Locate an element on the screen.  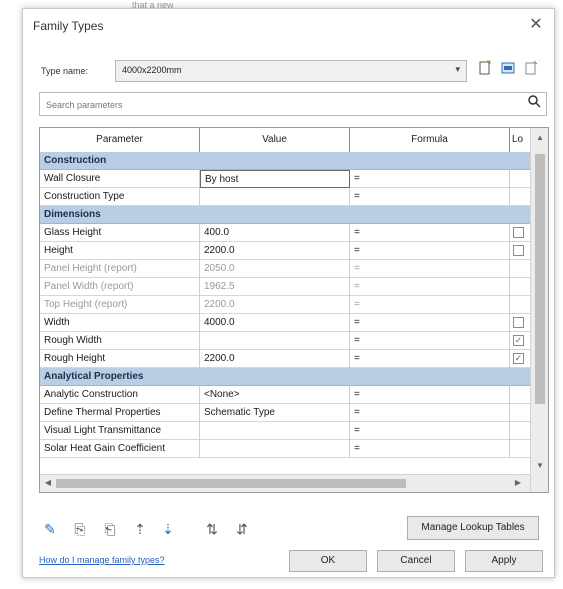
cancel-button: Cancel is located at coordinates (416, 561).